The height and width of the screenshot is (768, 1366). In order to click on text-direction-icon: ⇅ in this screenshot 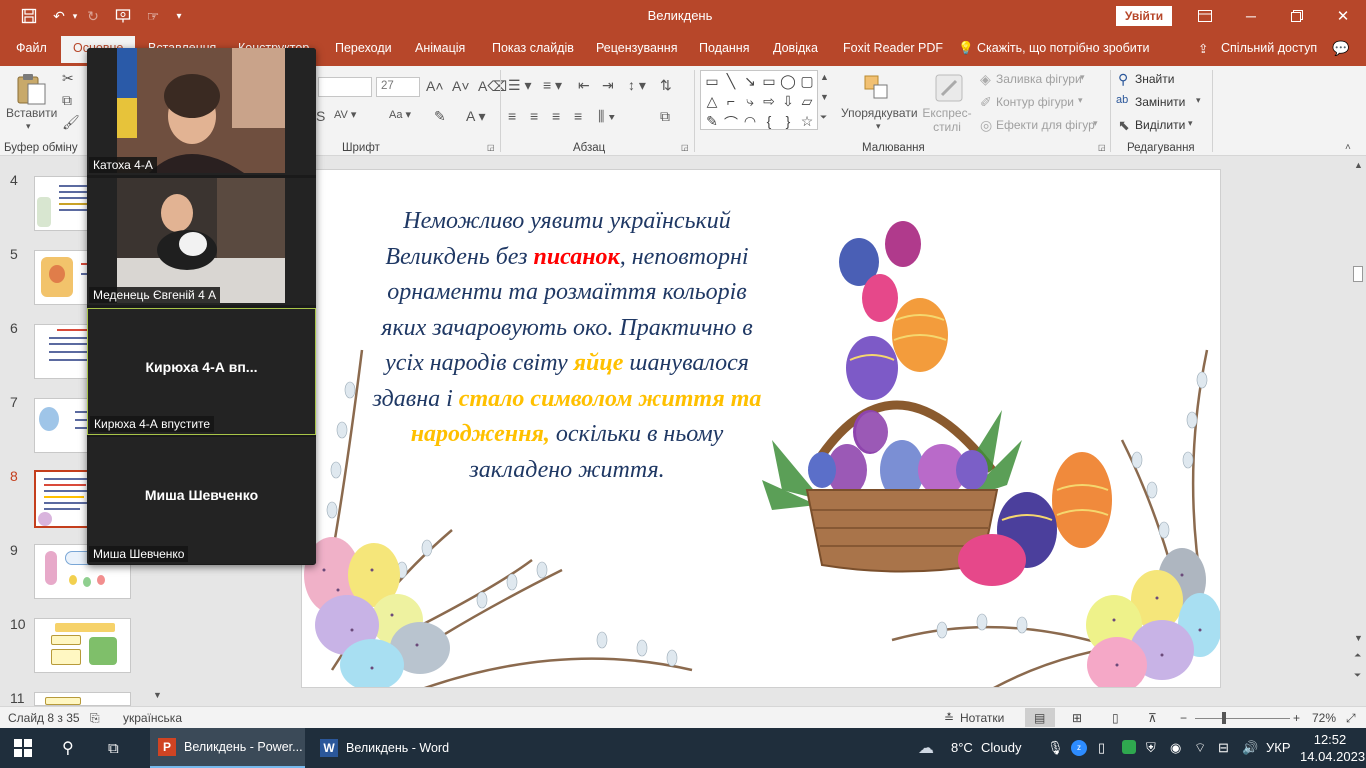, I will do `click(666, 85)`.